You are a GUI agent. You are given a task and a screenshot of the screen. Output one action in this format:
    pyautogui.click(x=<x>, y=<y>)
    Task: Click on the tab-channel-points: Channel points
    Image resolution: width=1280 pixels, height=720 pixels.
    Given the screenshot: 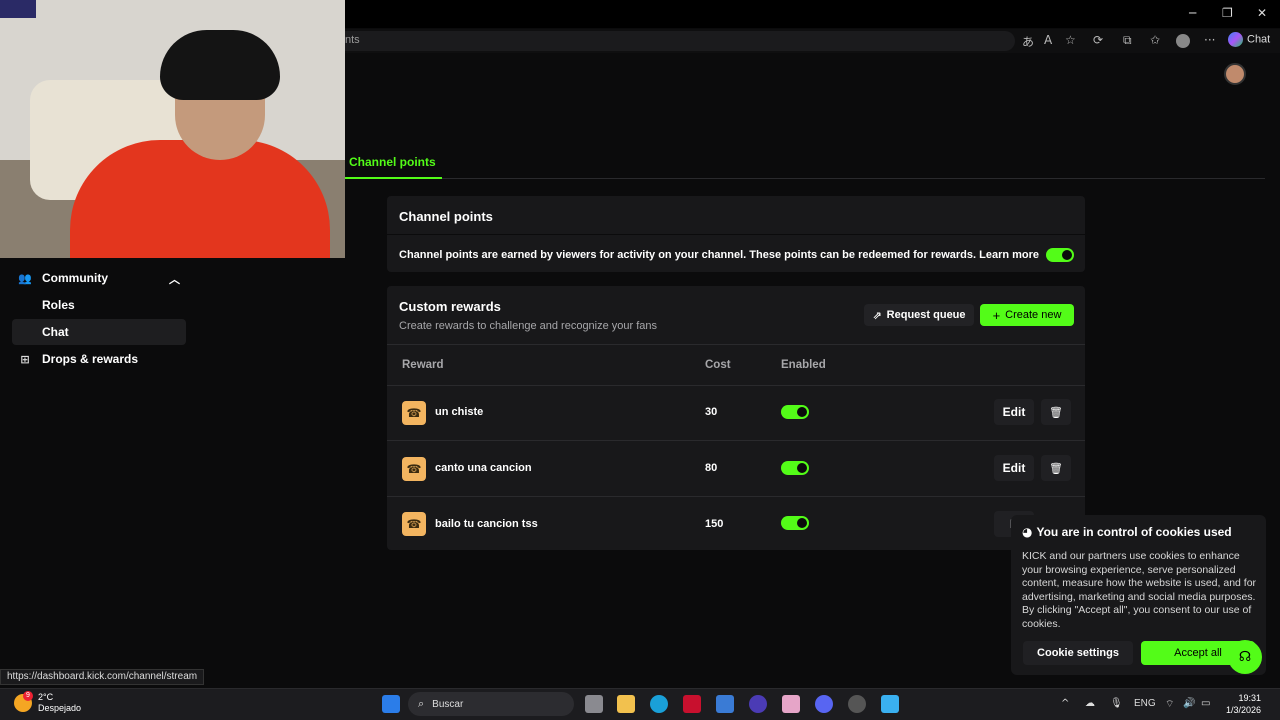 What is the action you would take?
    pyautogui.click(x=392, y=162)
    